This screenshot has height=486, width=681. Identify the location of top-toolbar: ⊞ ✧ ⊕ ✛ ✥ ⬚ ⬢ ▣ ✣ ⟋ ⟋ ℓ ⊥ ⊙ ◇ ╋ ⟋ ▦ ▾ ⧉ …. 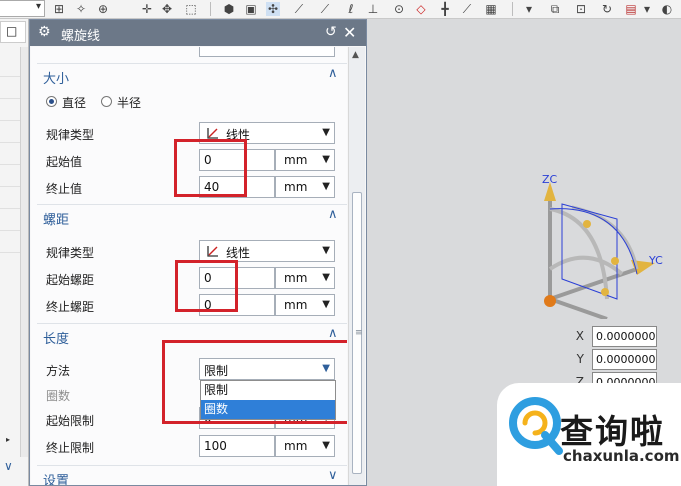
(340, 9).